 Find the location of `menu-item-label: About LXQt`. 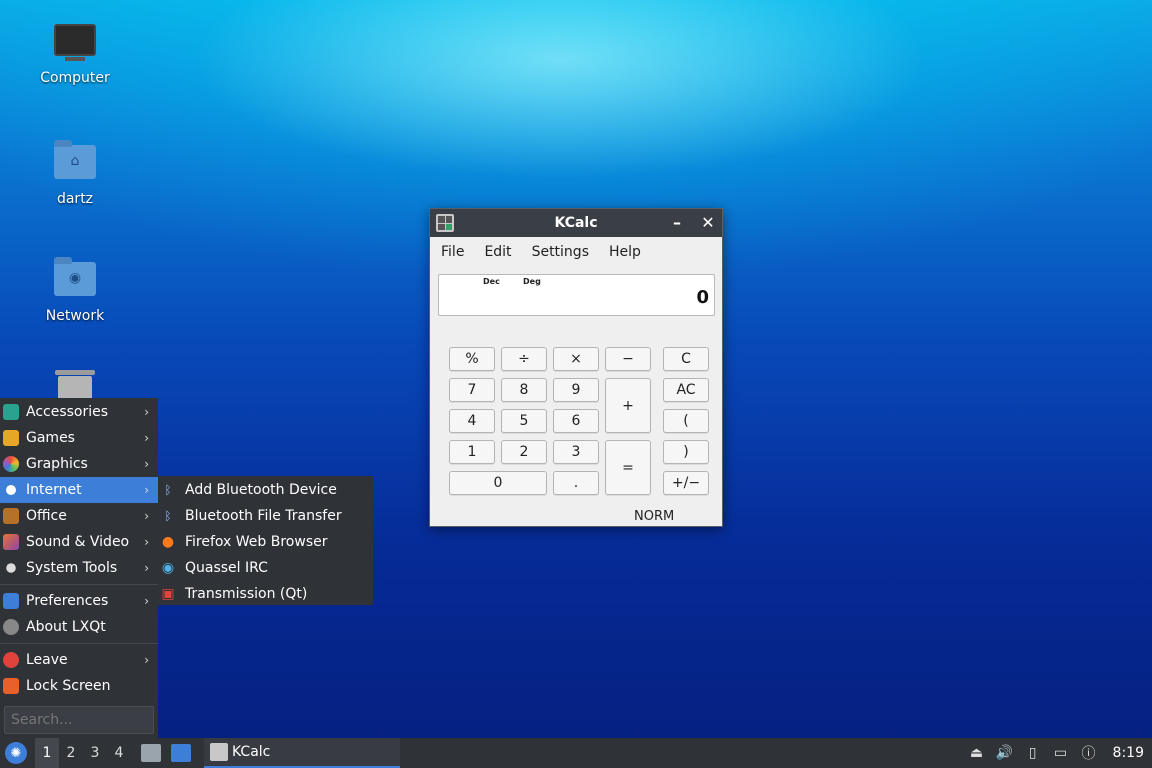

menu-item-label: About LXQt is located at coordinates (66, 627).